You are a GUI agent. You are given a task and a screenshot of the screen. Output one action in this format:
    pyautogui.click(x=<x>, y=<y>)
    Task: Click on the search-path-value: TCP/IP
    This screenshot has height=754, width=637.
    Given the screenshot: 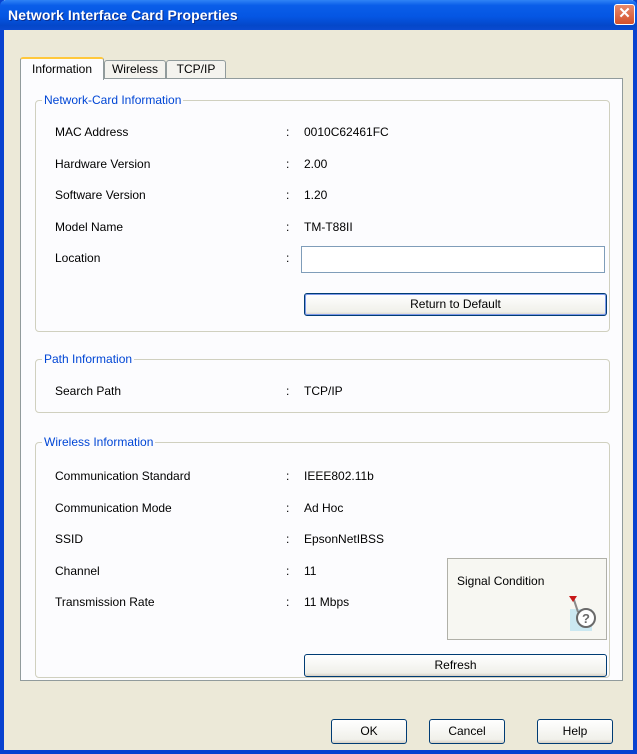 What is the action you would take?
    pyautogui.click(x=323, y=391)
    